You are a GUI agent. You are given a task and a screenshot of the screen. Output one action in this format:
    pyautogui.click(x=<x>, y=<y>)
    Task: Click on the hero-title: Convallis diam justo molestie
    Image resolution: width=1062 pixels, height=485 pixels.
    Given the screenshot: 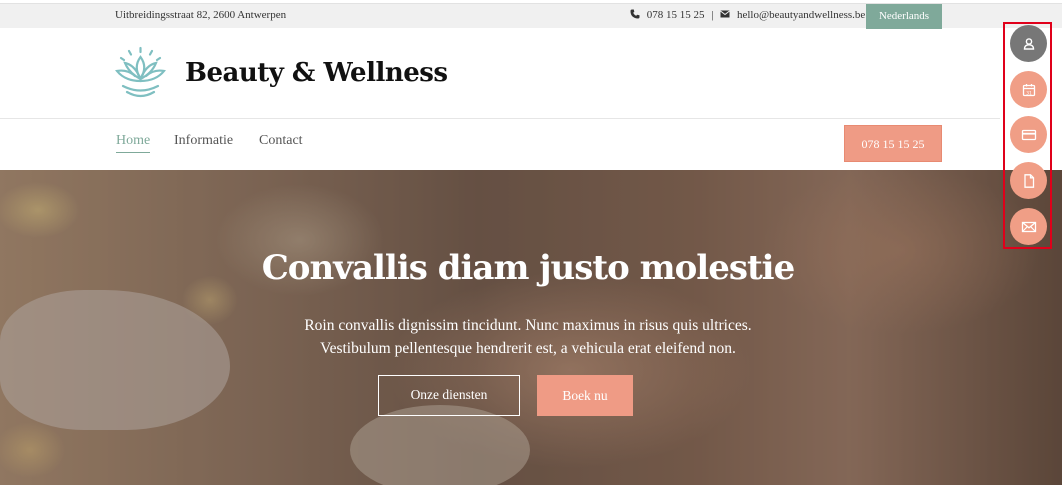 What is the action you would take?
    pyautogui.click(x=528, y=268)
    